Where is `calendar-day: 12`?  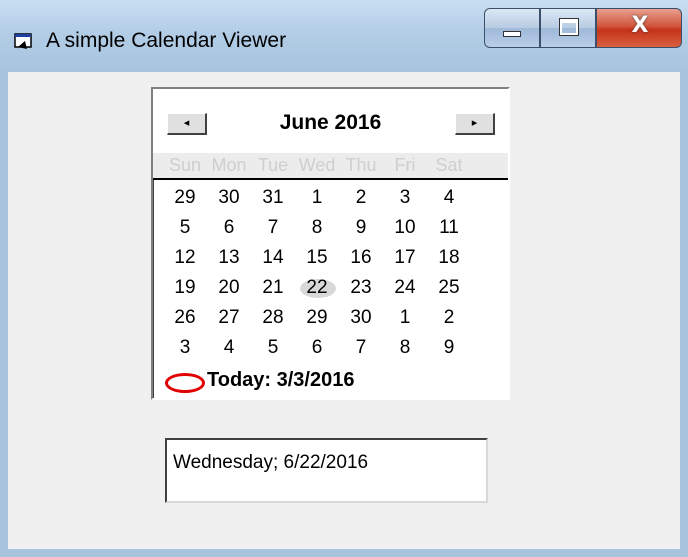
calendar-day: 12 is located at coordinates (185, 258).